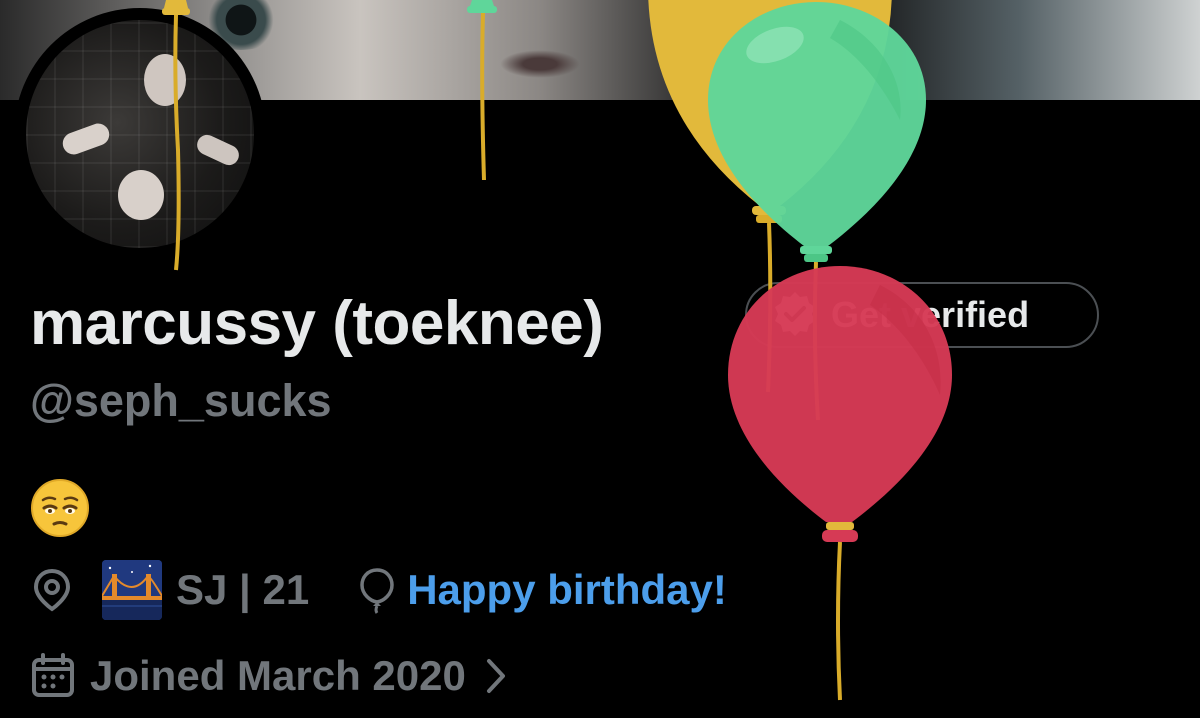 The width and height of the screenshot is (1200, 718). What do you see at coordinates (278, 675) in the screenshot?
I see `joined-date-text: Joined March 2020` at bounding box center [278, 675].